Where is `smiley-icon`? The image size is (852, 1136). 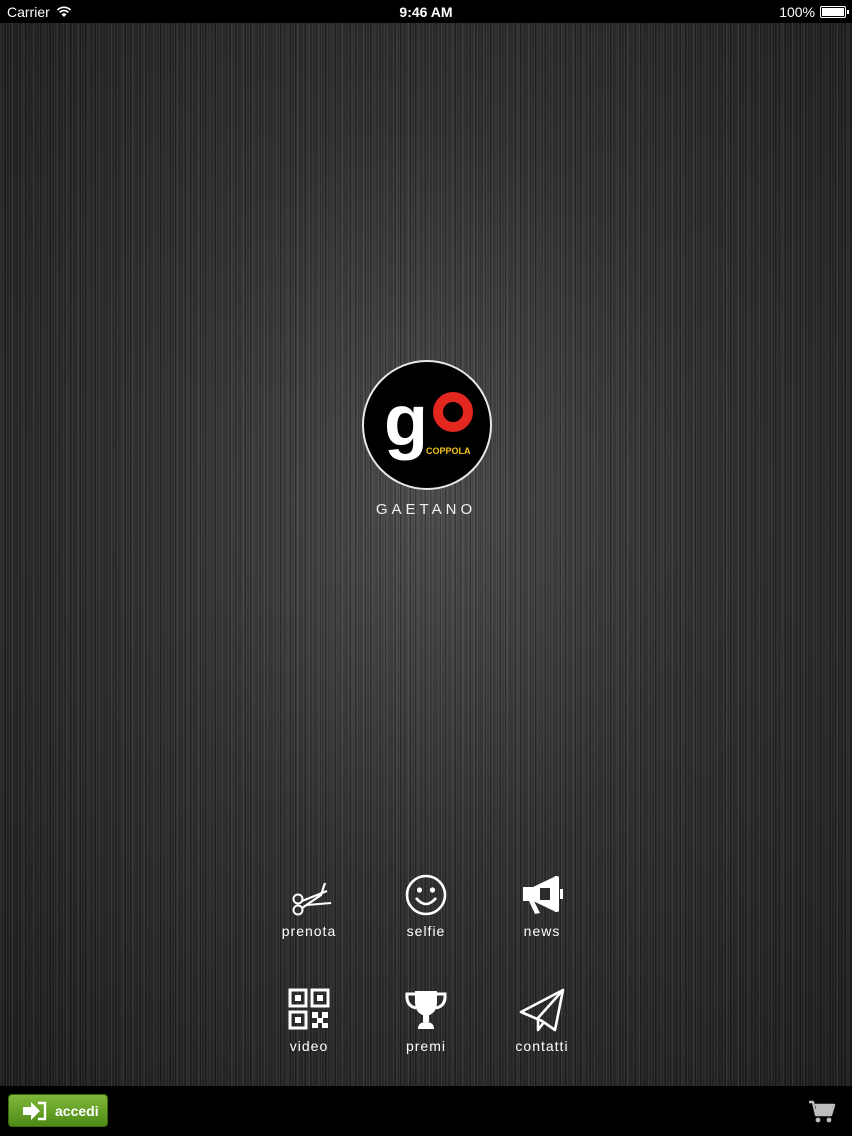
smiley-icon is located at coordinates (426, 895).